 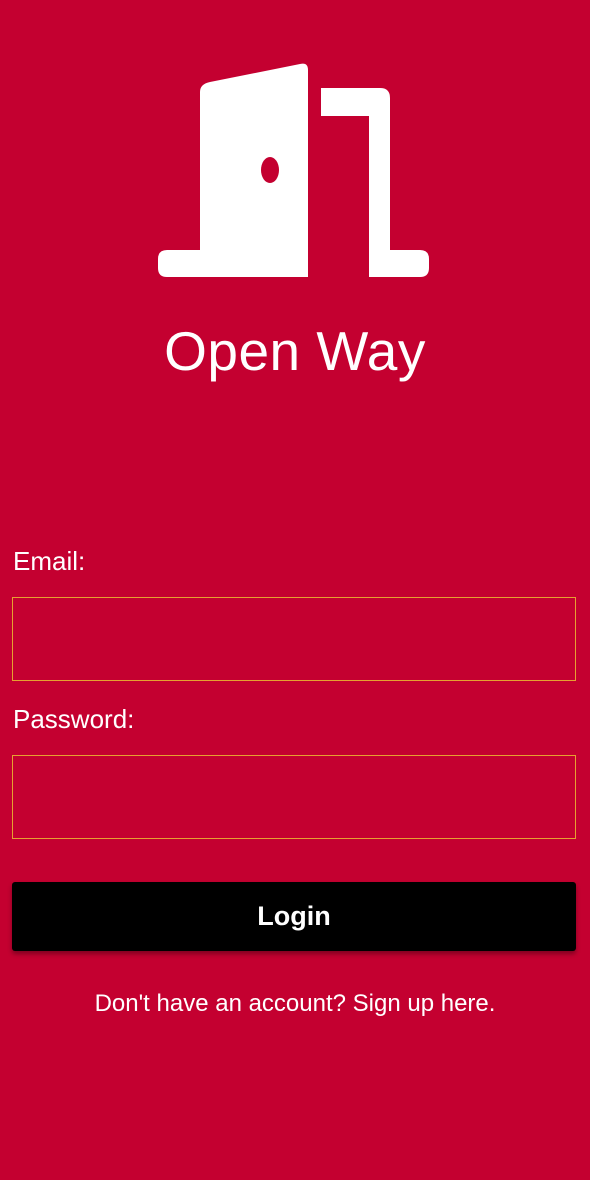 I want to click on app-title: Open Way, so click(x=295, y=351).